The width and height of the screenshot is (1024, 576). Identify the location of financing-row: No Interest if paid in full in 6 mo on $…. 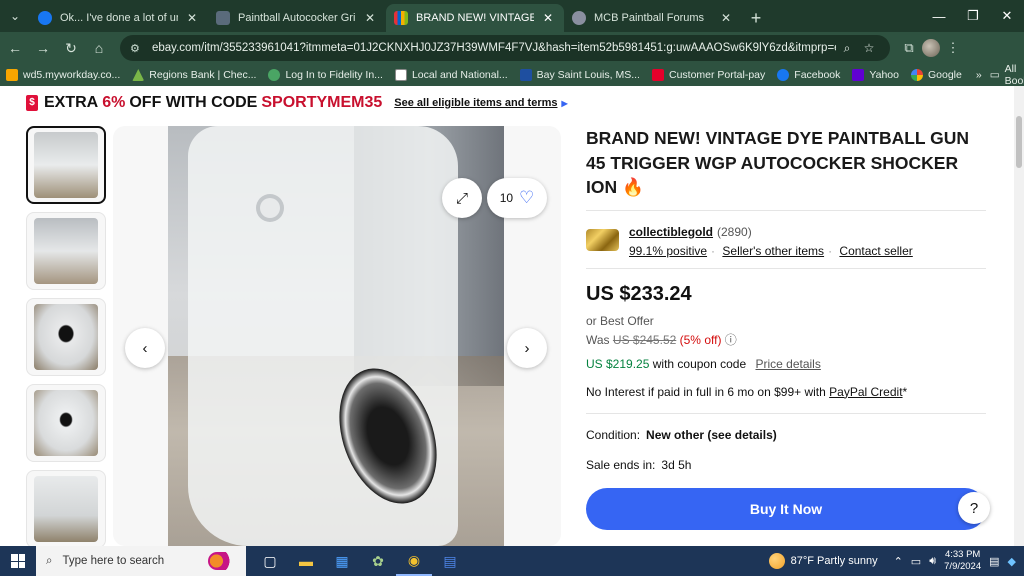
(786, 392).